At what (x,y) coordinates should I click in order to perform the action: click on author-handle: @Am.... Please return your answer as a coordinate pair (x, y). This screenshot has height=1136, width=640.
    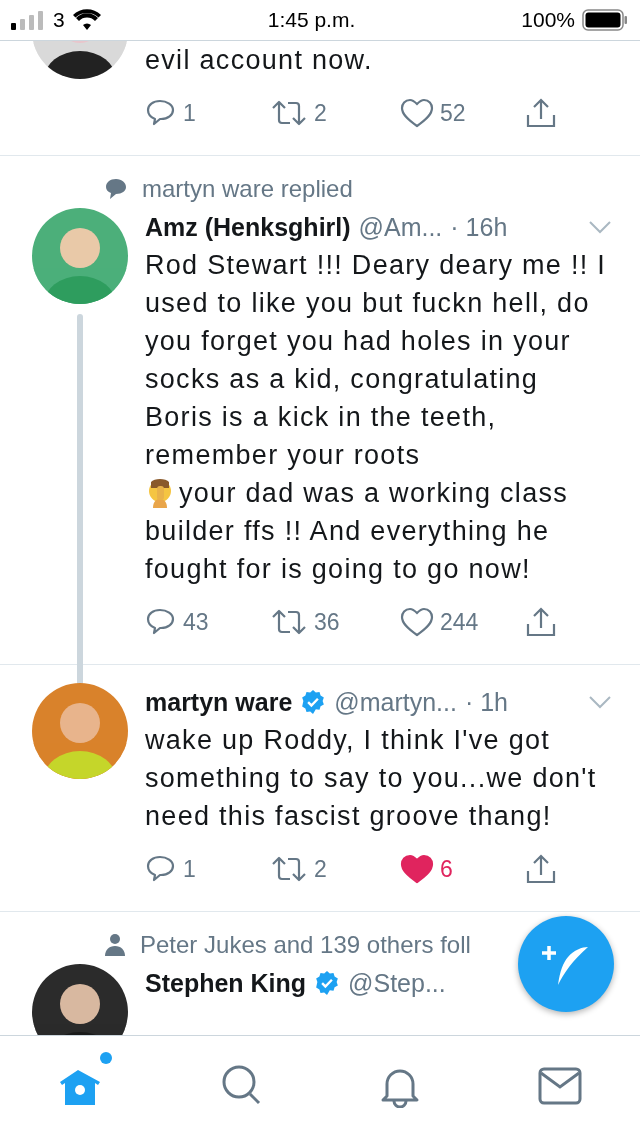
    Looking at the image, I should click on (400, 227).